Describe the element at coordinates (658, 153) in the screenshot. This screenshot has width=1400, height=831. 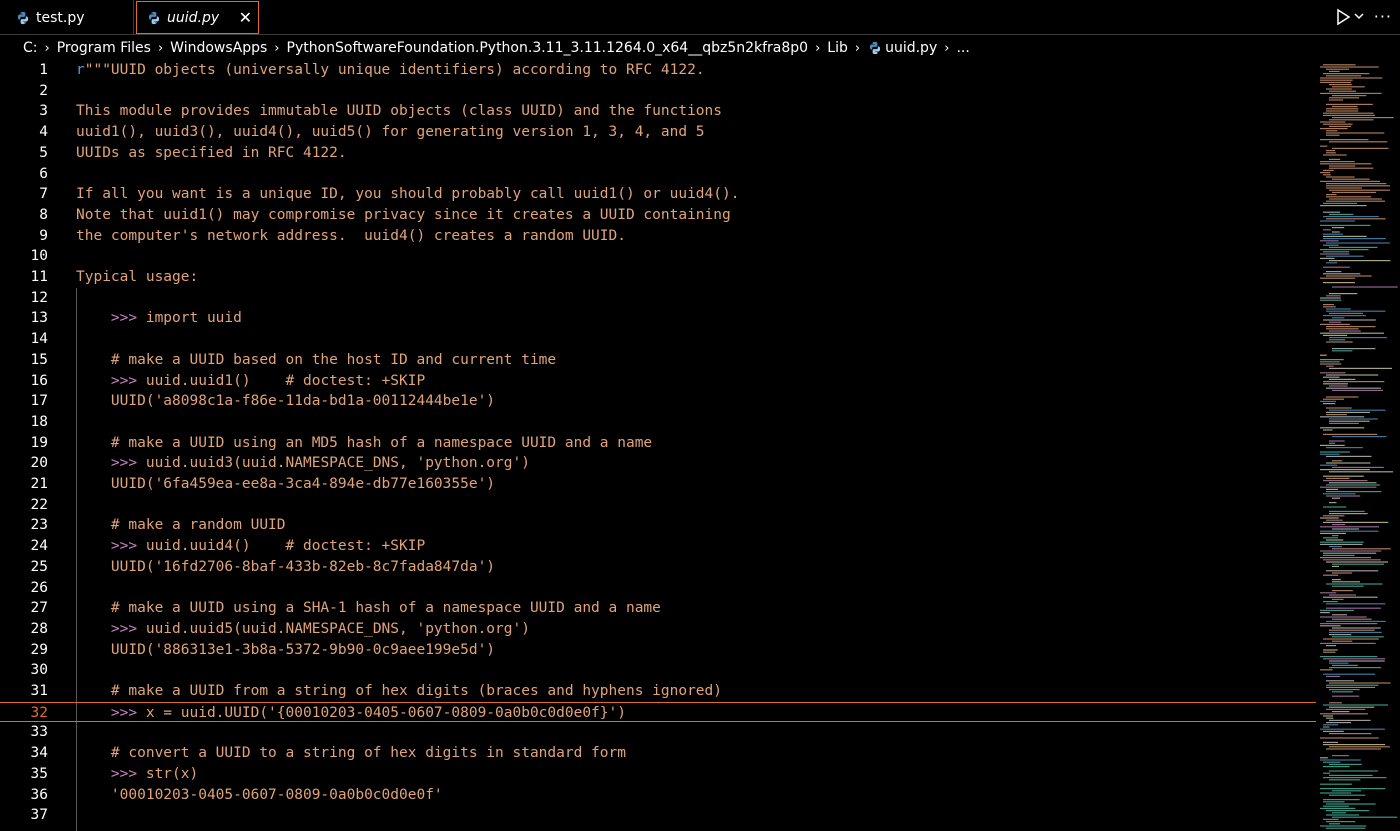
I see `code-line: 5 UUIDs as specified in RFC 4122.` at that location.